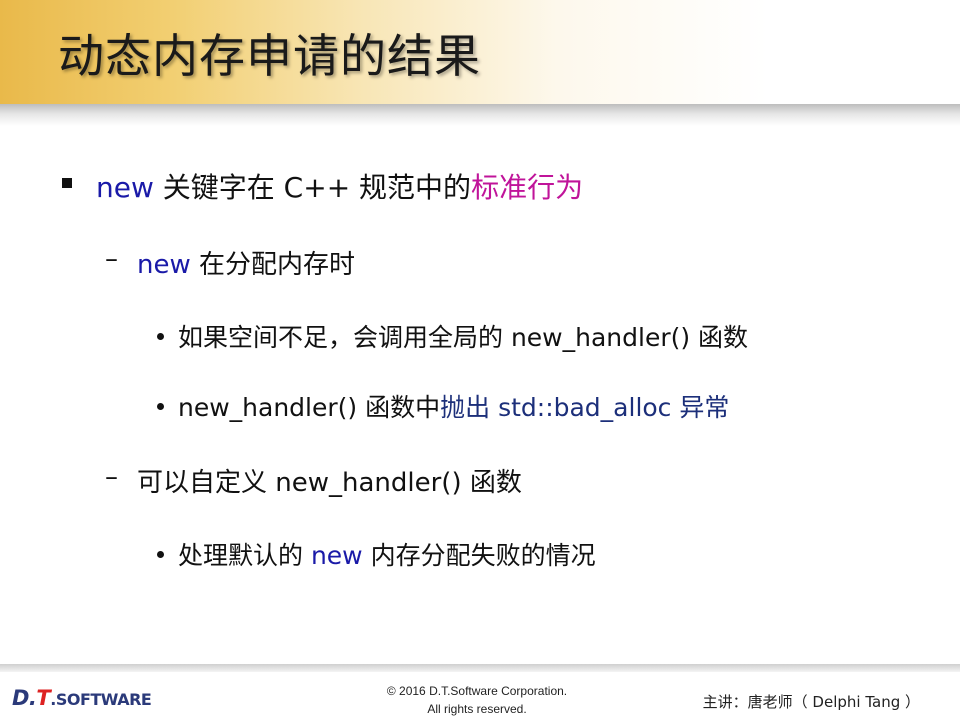 The image size is (960, 720). What do you see at coordinates (585, 407) in the screenshot?
I see `sub1-item-2-highlight: 抛出 std::bad_alloc 异常` at bounding box center [585, 407].